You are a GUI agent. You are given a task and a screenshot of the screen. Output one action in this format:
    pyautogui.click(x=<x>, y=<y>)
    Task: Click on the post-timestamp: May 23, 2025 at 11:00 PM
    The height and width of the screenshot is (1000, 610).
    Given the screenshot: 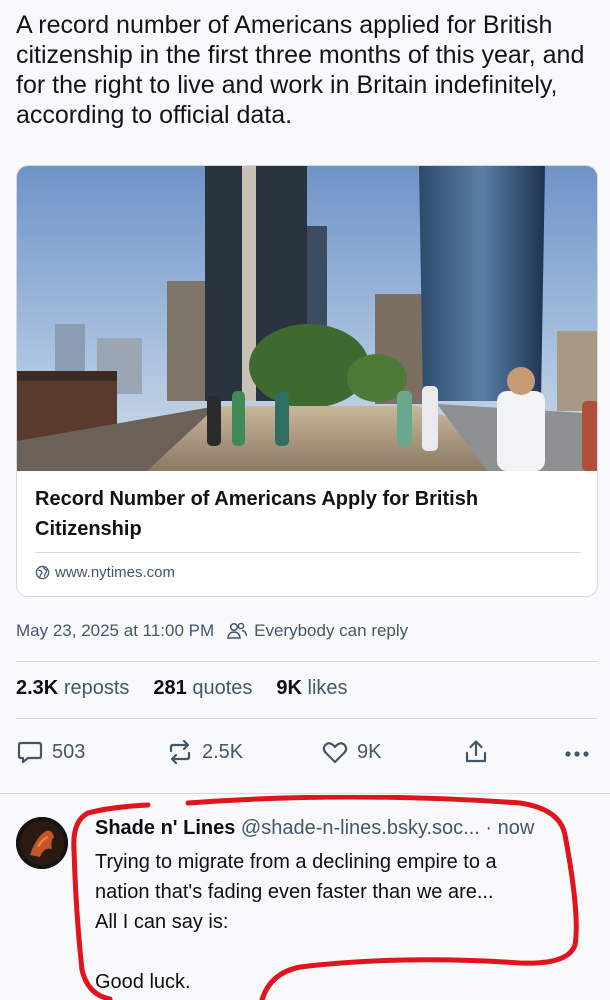 What is the action you would take?
    pyautogui.click(x=115, y=630)
    